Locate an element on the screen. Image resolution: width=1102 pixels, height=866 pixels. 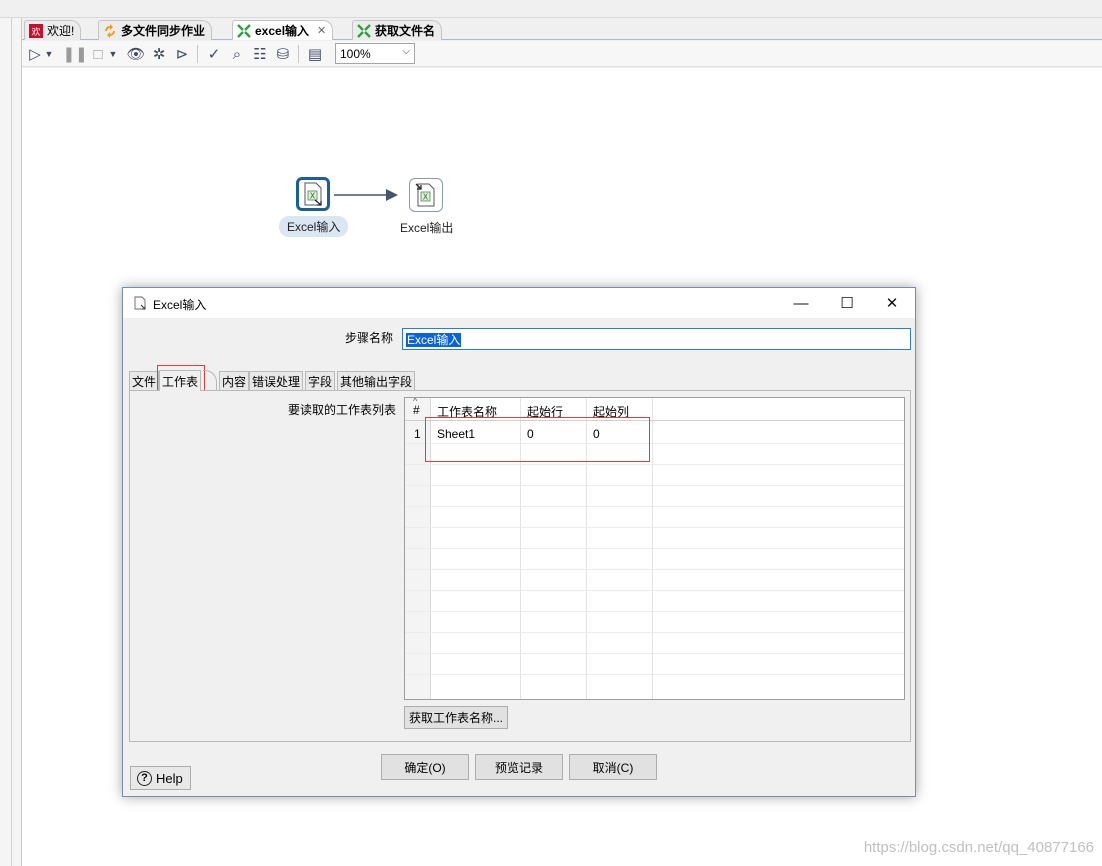
run-icon: ▷ is located at coordinates (35, 54).